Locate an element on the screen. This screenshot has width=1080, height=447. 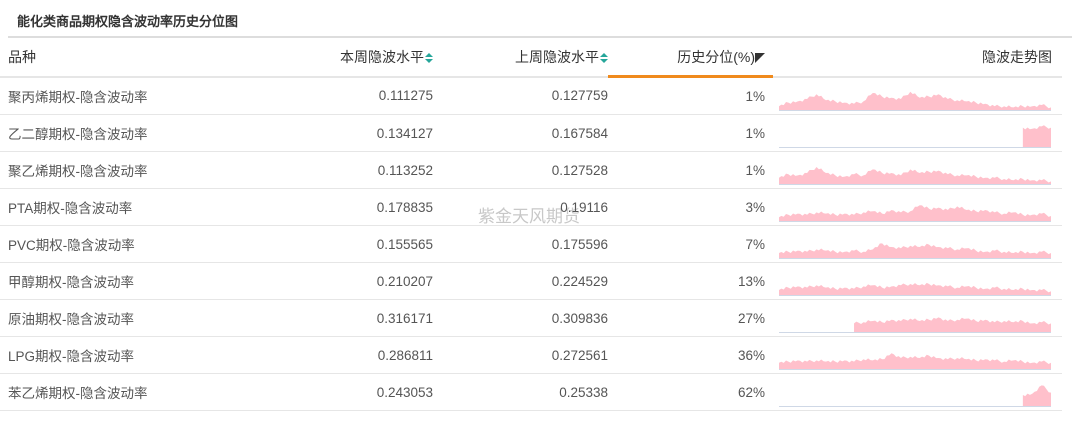
variety-name: PTA期权-隐含波动率 is located at coordinates (129, 207).